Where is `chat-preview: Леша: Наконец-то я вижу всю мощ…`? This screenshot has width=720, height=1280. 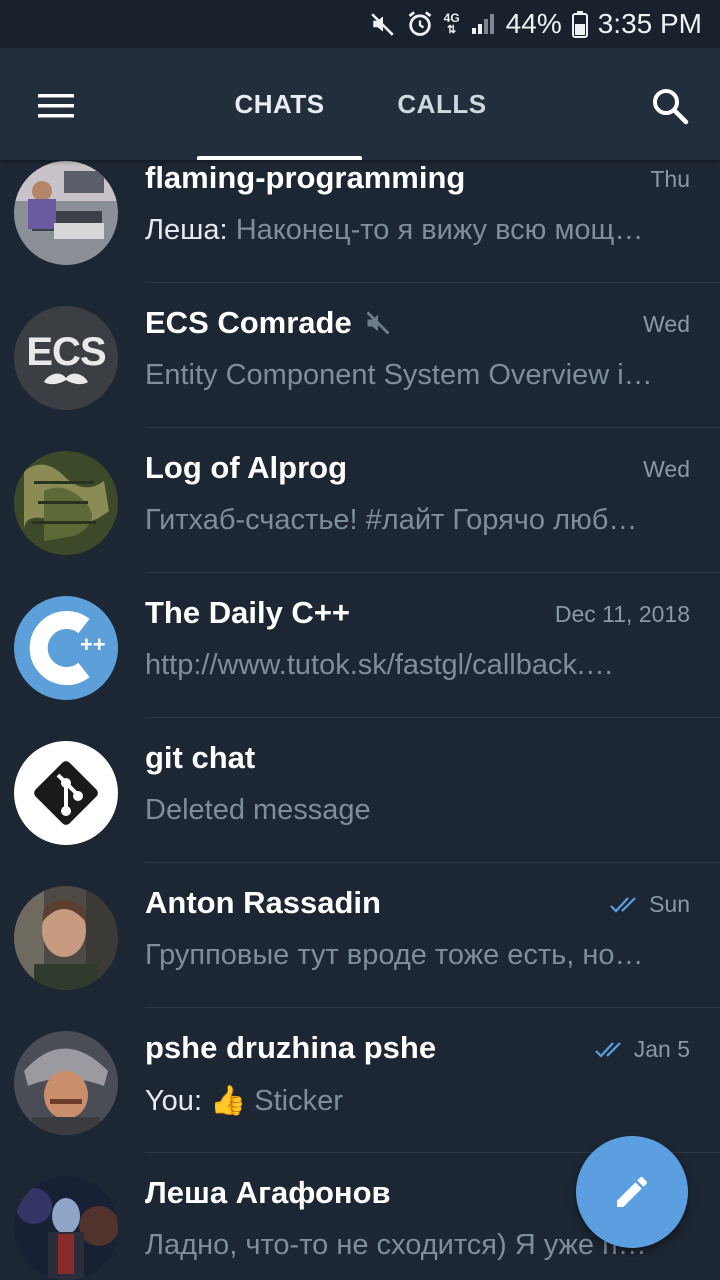
chat-preview: Леша: Наконец-то я вижу всю мощ… is located at coordinates (417, 230).